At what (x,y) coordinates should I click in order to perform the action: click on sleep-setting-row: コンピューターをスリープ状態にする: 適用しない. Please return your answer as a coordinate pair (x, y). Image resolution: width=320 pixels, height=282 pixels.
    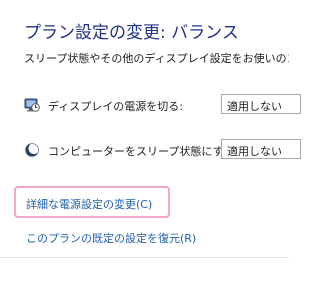
    Looking at the image, I should click on (162, 150).